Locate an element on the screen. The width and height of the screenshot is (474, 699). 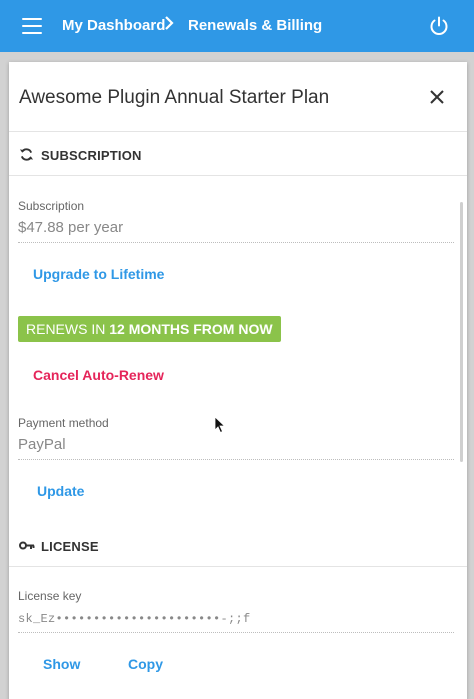
copy-license-button: Copy is located at coordinates (145, 664).